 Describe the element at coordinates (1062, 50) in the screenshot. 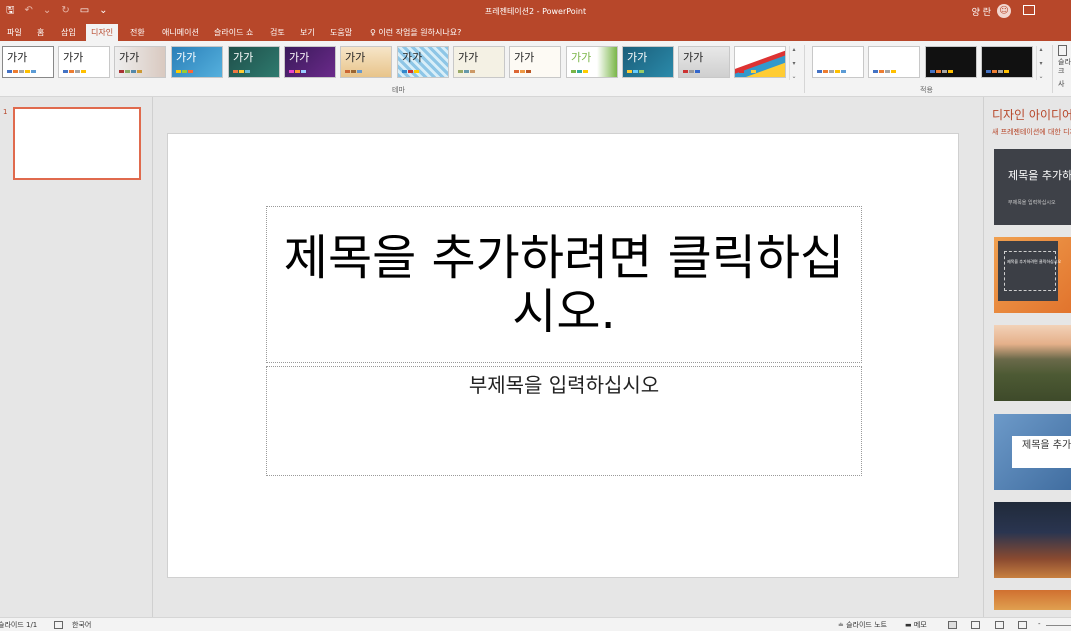

I see `slide-size-icon` at that location.